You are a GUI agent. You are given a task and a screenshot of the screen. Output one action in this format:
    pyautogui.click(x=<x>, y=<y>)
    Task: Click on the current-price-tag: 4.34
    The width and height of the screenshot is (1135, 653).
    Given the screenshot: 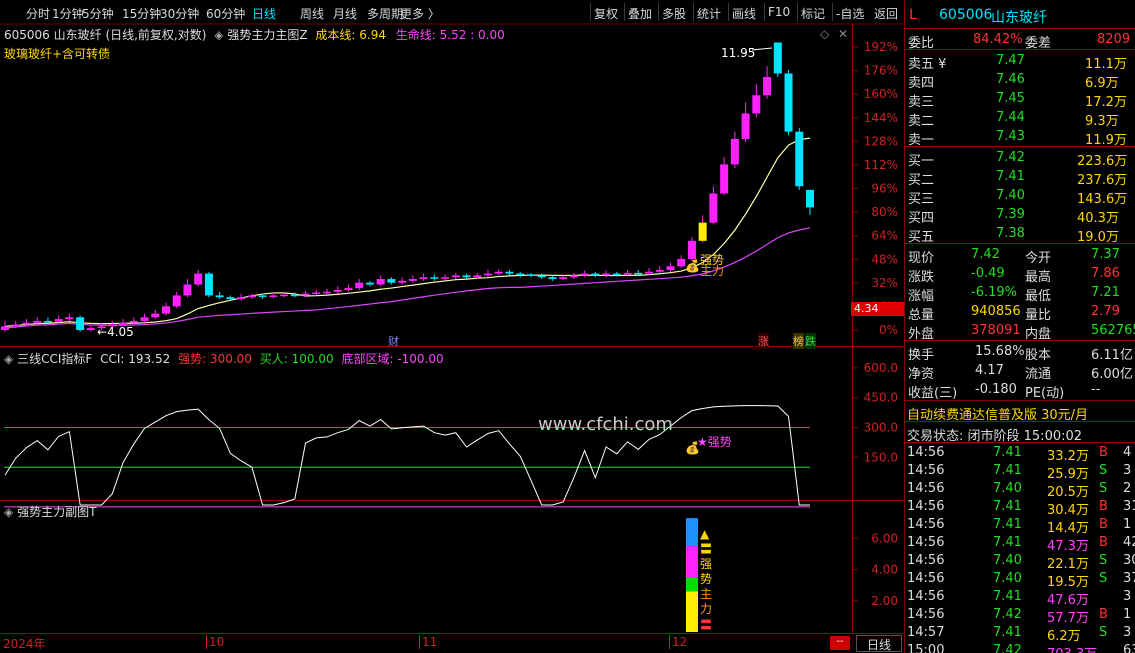 What is the action you would take?
    pyautogui.click(x=877, y=309)
    